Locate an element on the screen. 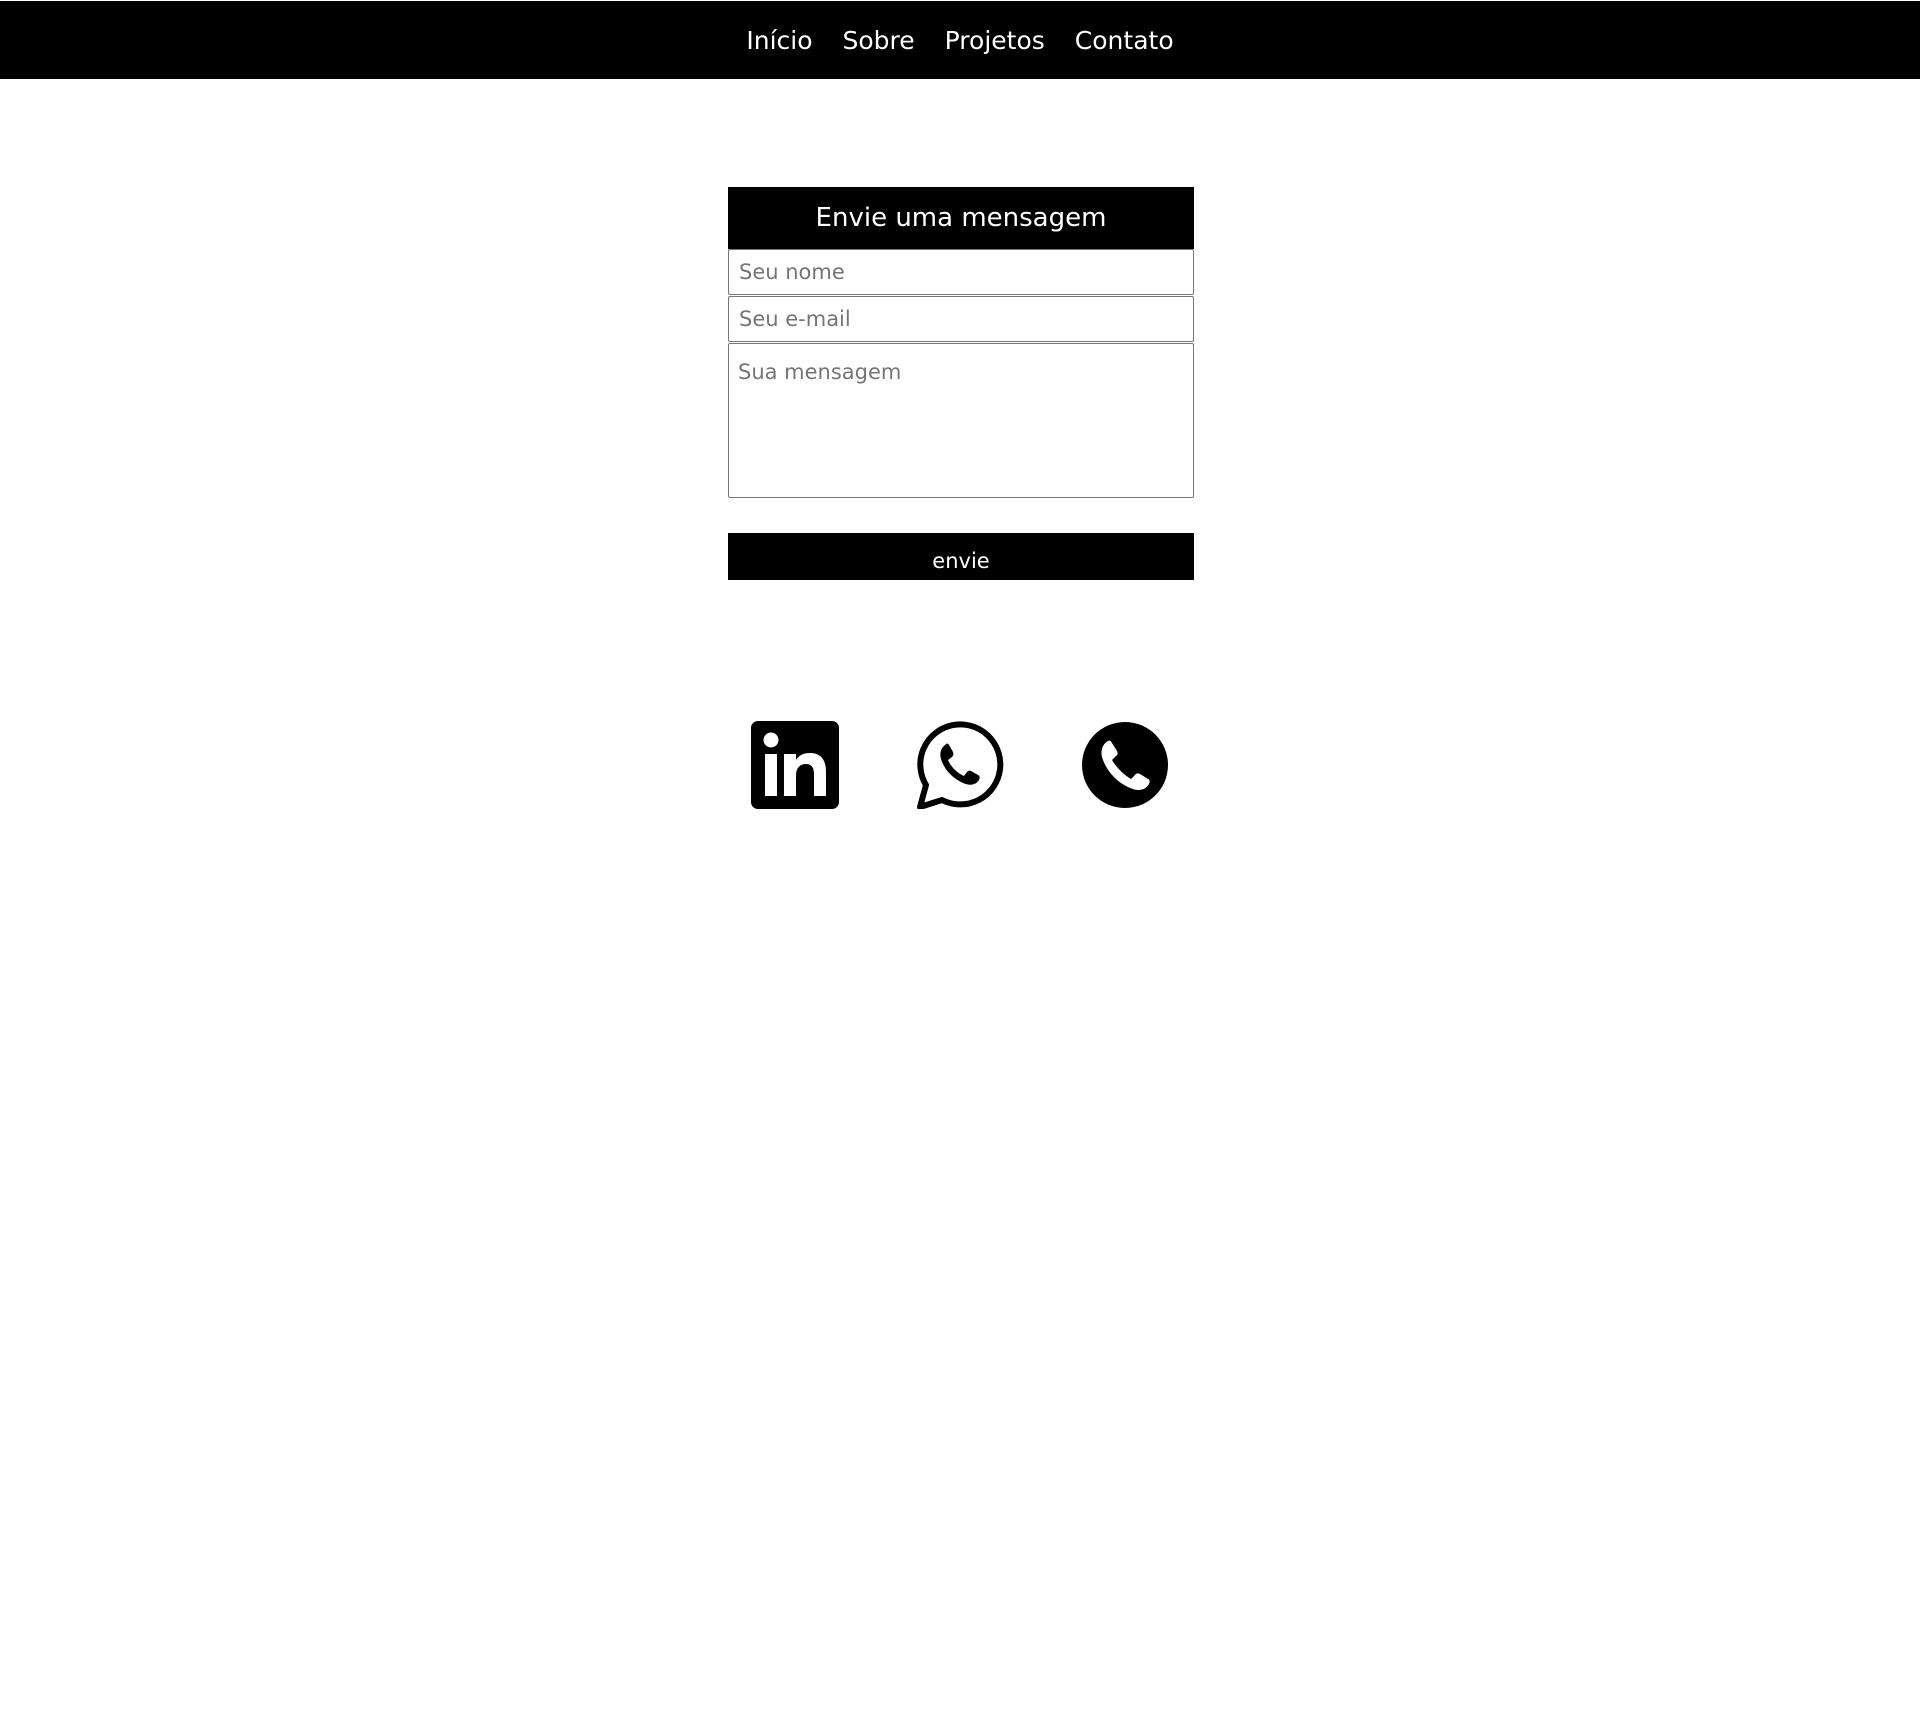  contact-form: Envie uma mensagem envie is located at coordinates (961, 383).